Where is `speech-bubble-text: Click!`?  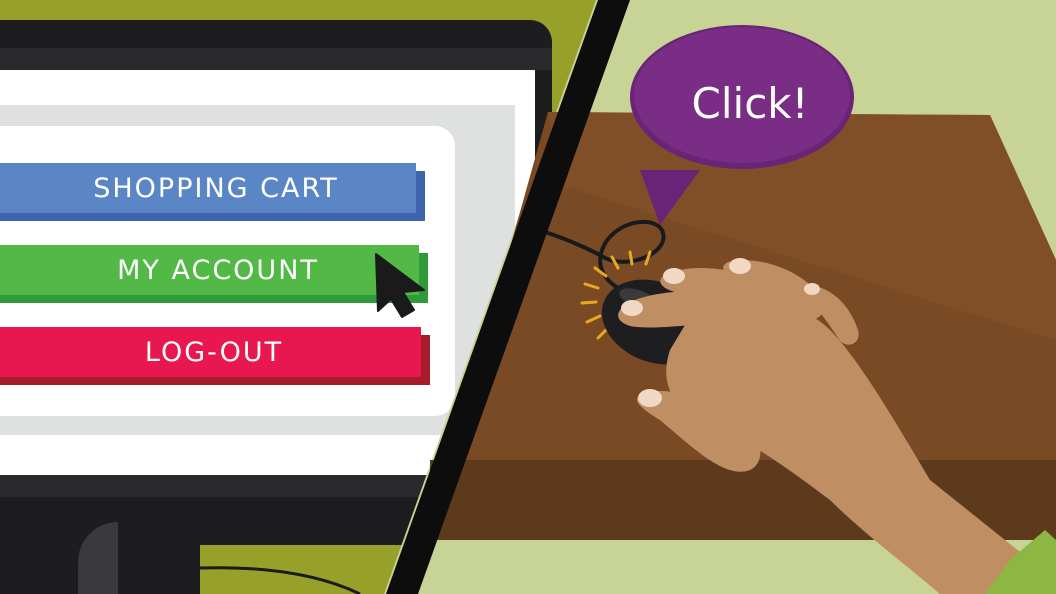
speech-bubble-text: Click! is located at coordinates (750, 103).